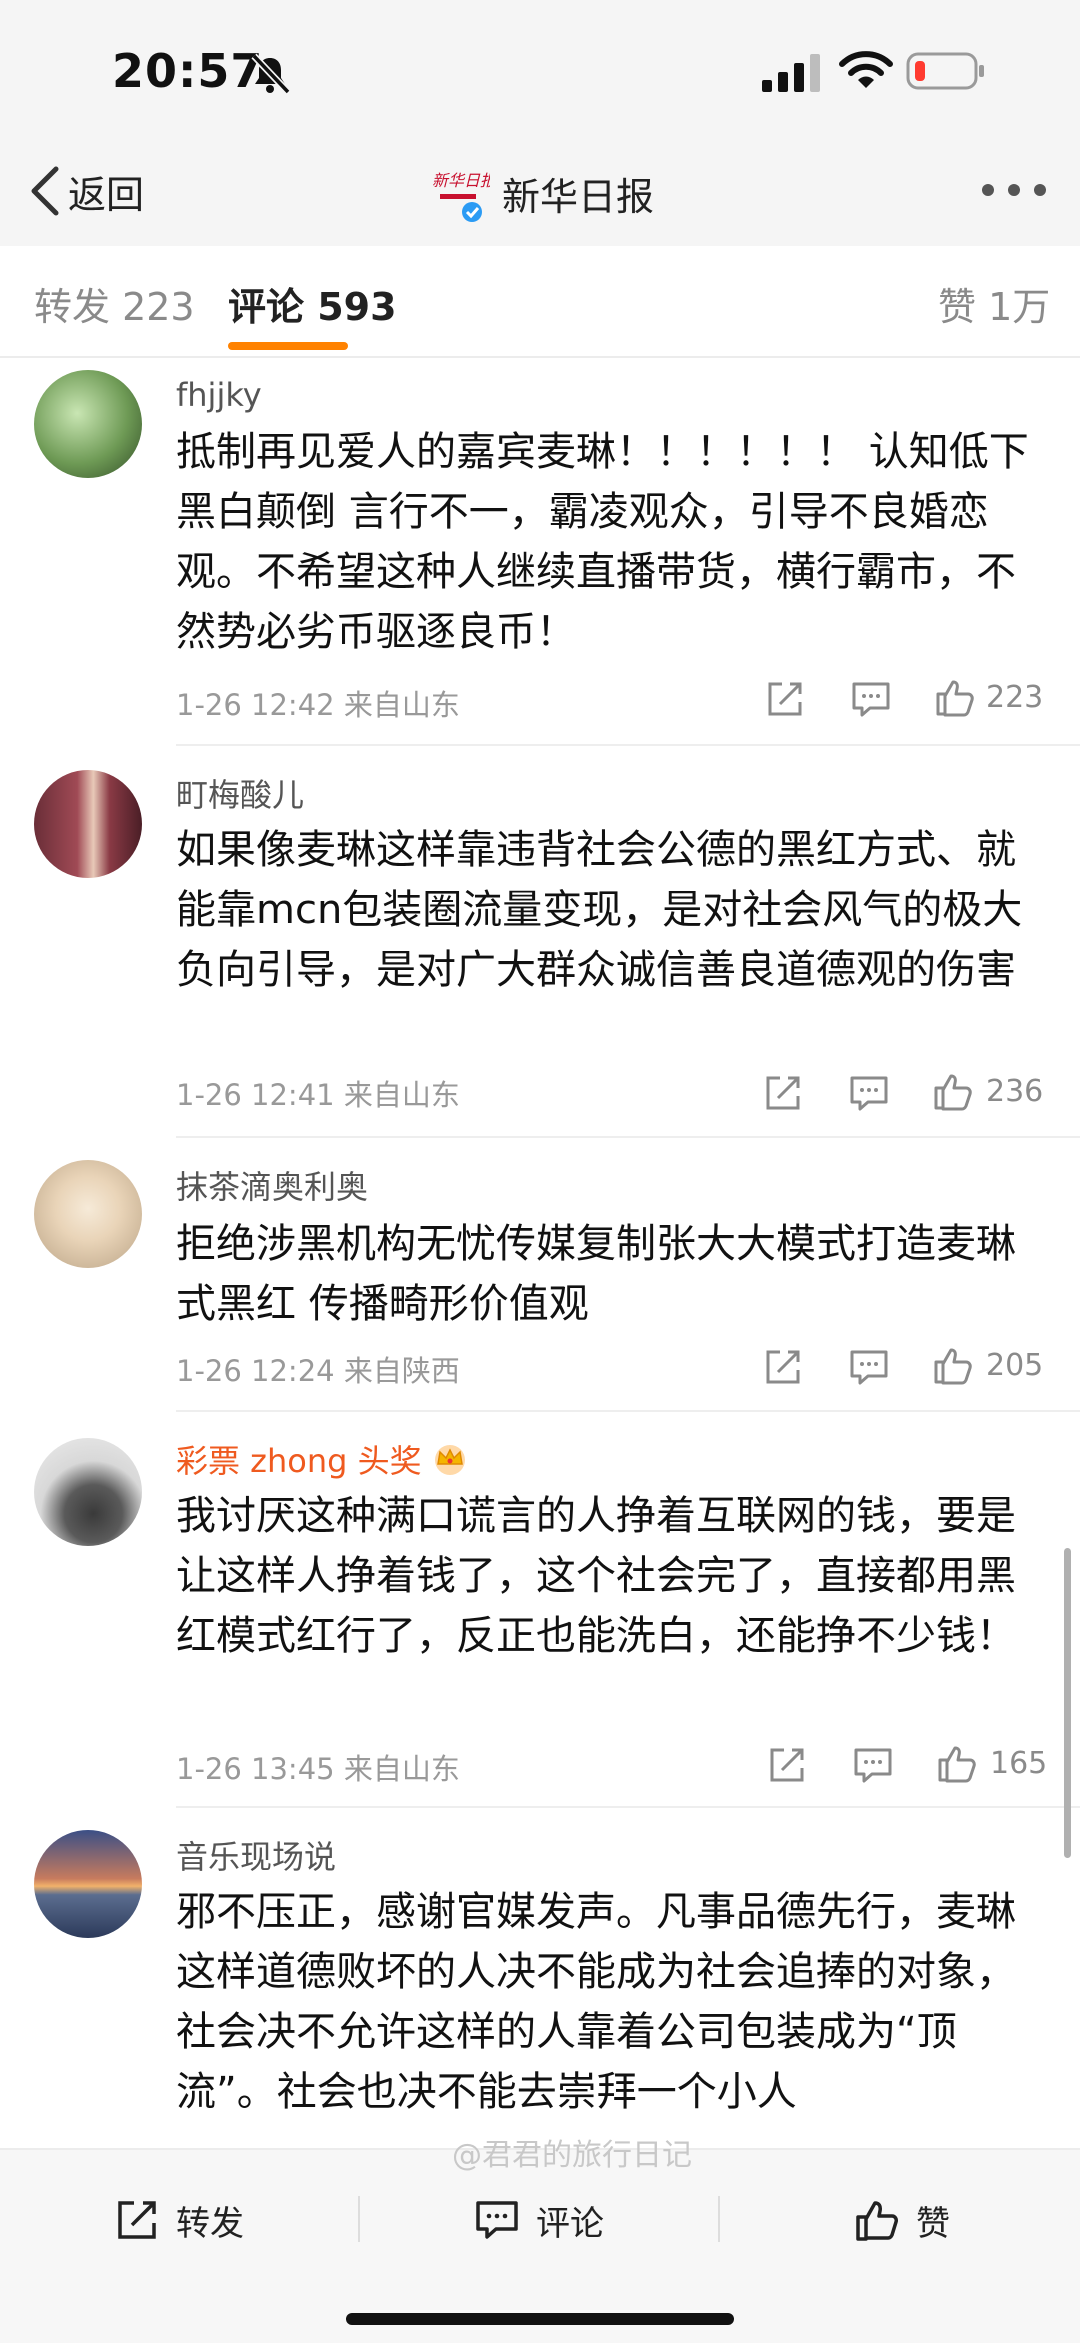 Image resolution: width=1080 pixels, height=2343 pixels. What do you see at coordinates (1067, 1703) in the screenshot?
I see `scrollbar` at bounding box center [1067, 1703].